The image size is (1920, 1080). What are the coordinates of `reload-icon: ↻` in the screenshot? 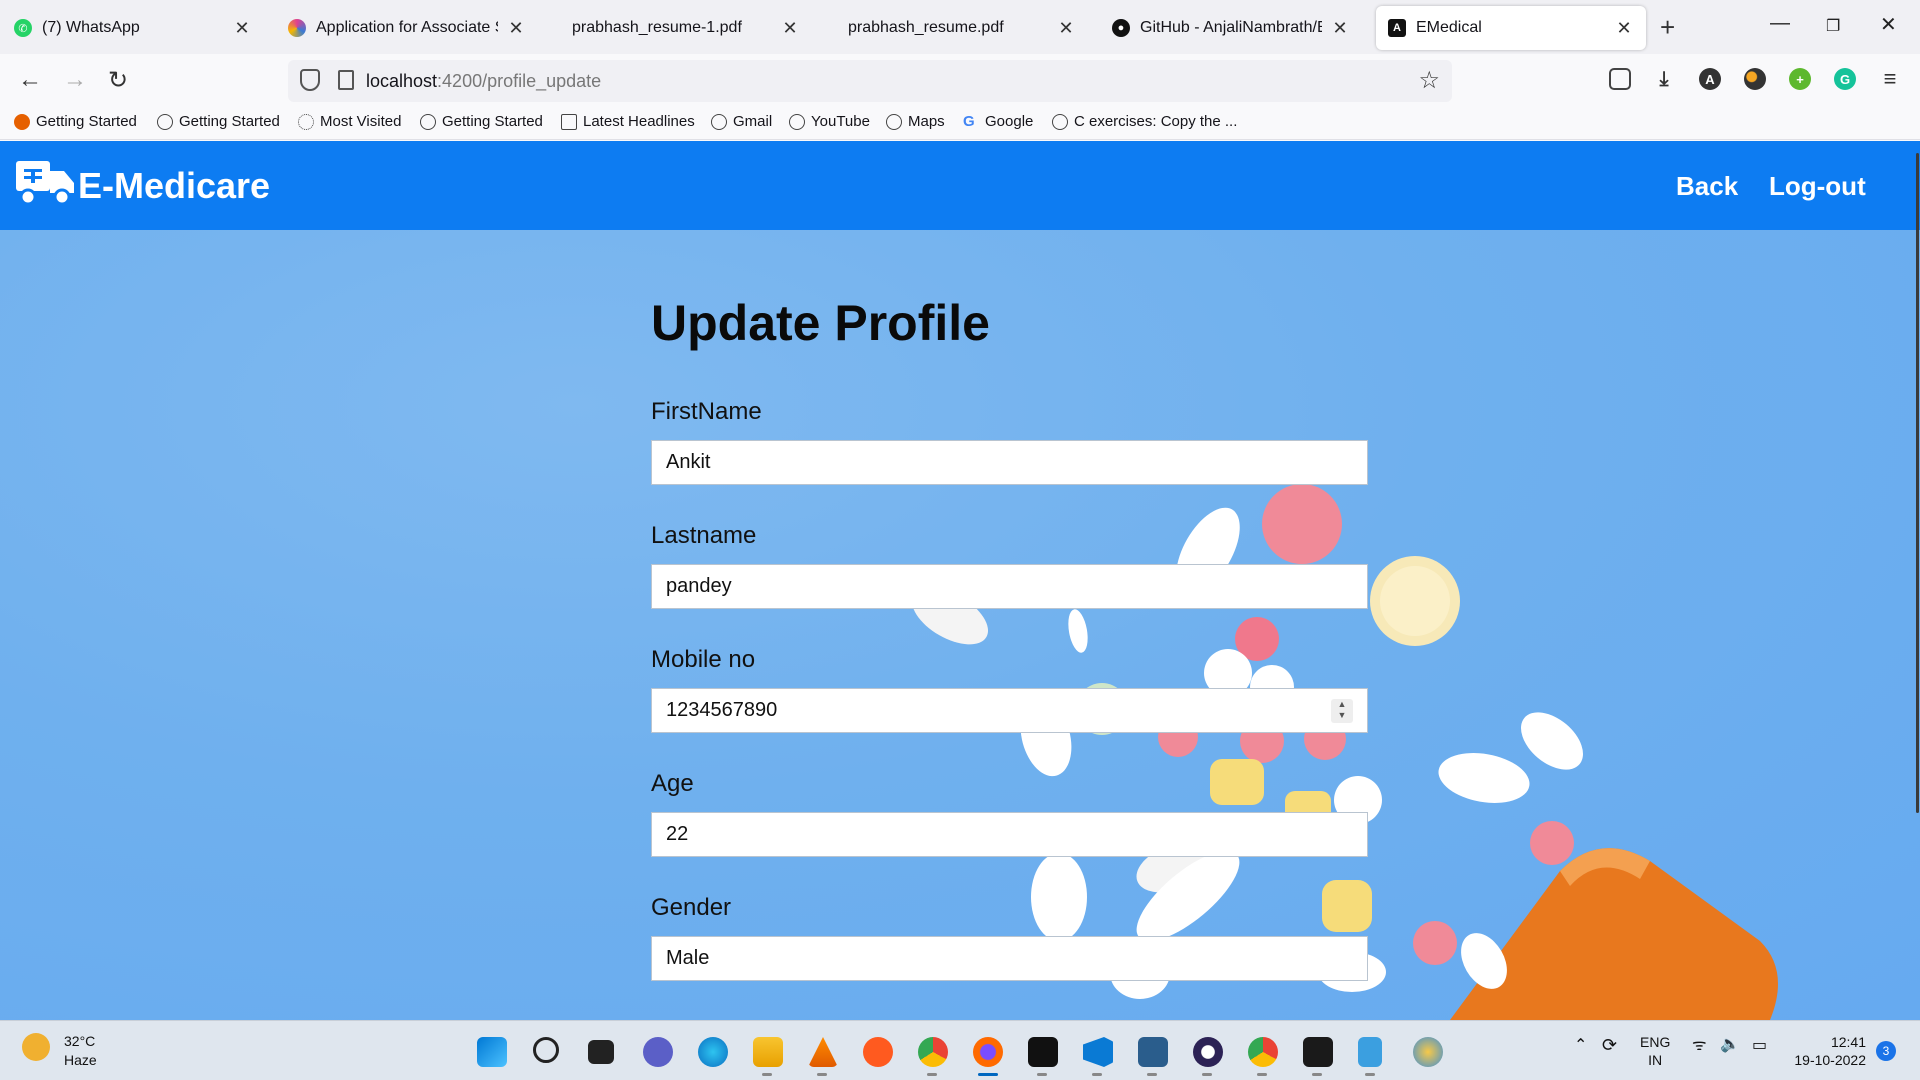 It's located at (118, 80).